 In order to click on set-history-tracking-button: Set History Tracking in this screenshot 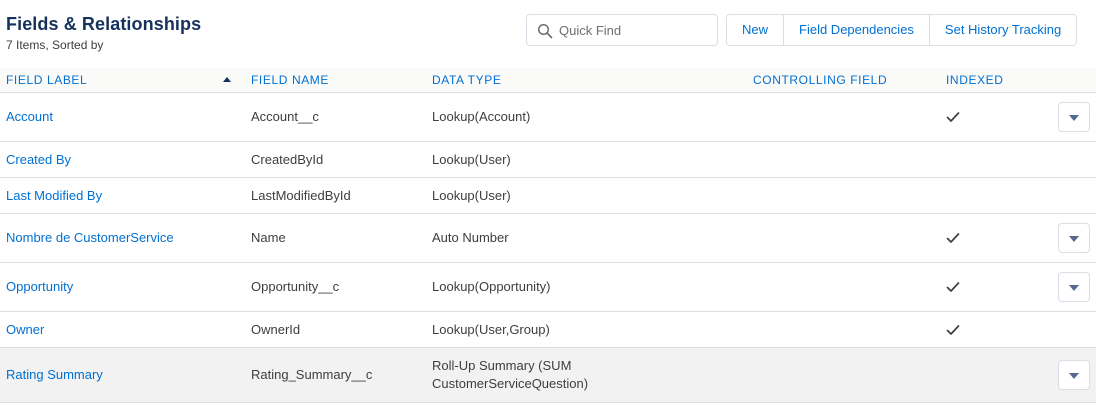, I will do `click(1002, 30)`.